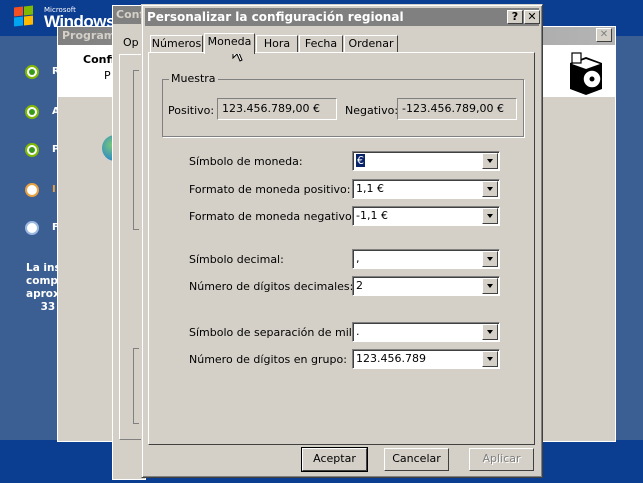  I want to click on digit-grouping-value: 123.456.789, so click(391, 358).